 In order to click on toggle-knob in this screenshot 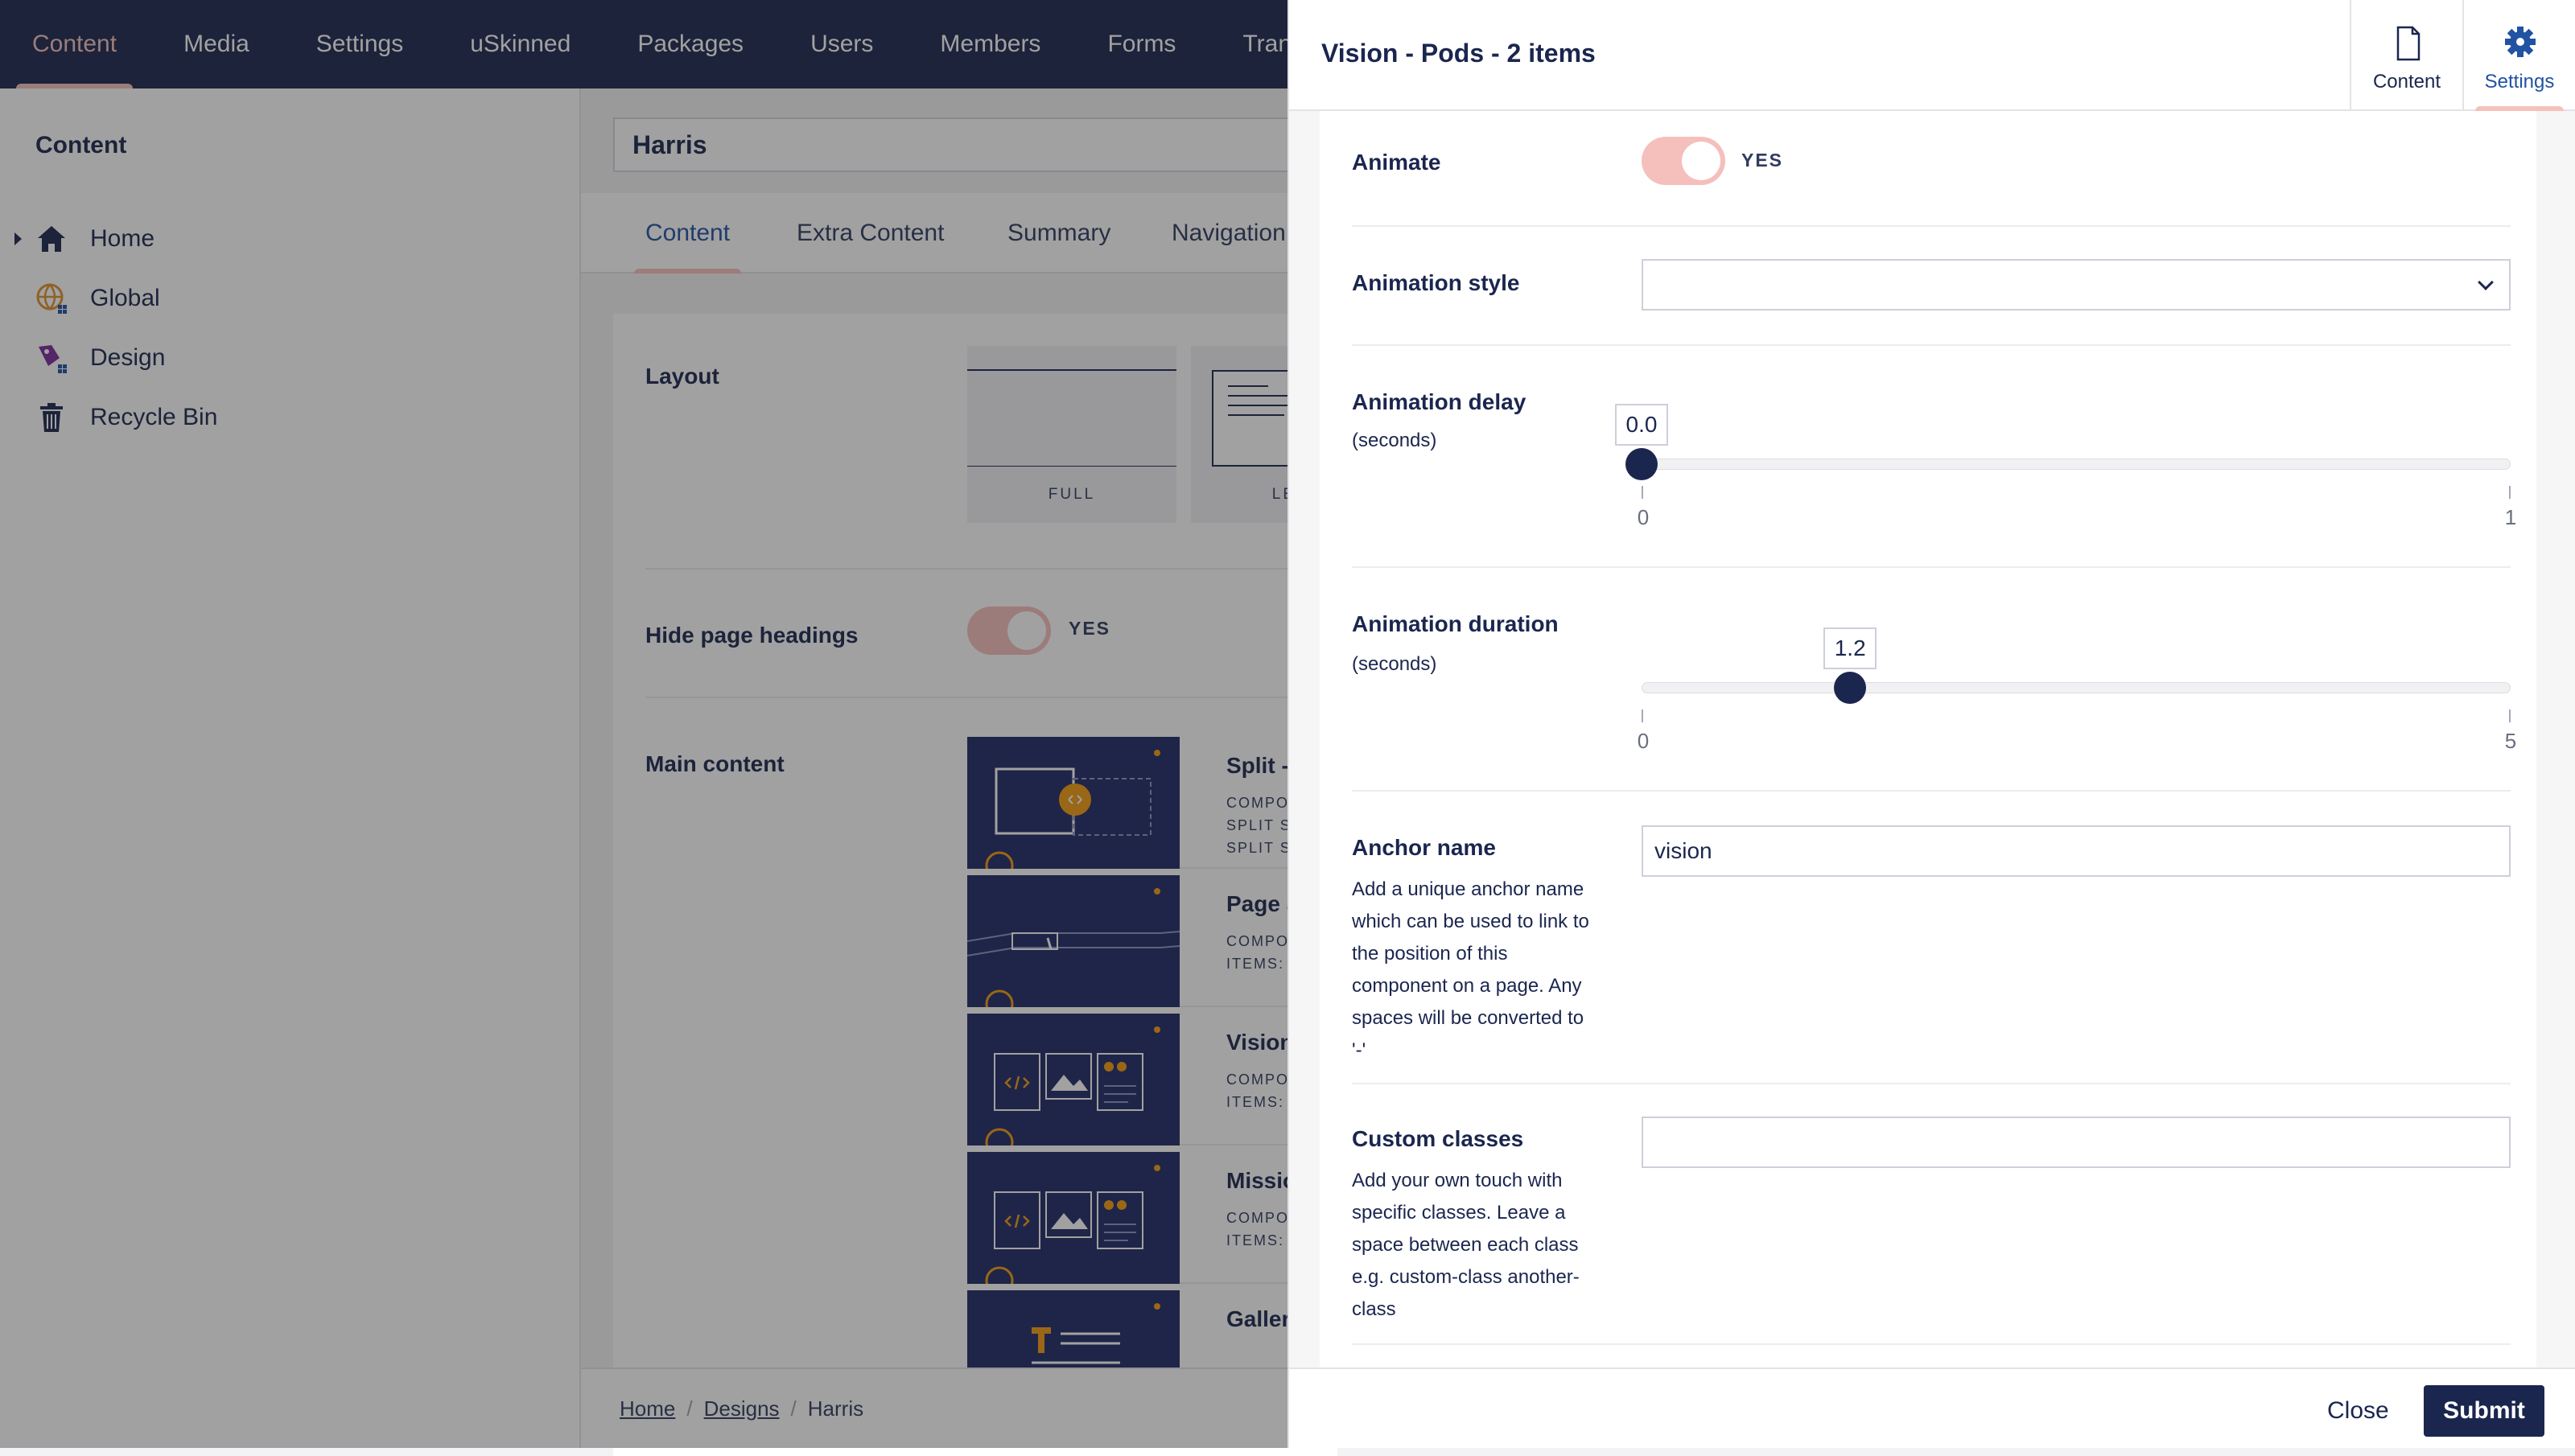, I will do `click(1701, 161)`.